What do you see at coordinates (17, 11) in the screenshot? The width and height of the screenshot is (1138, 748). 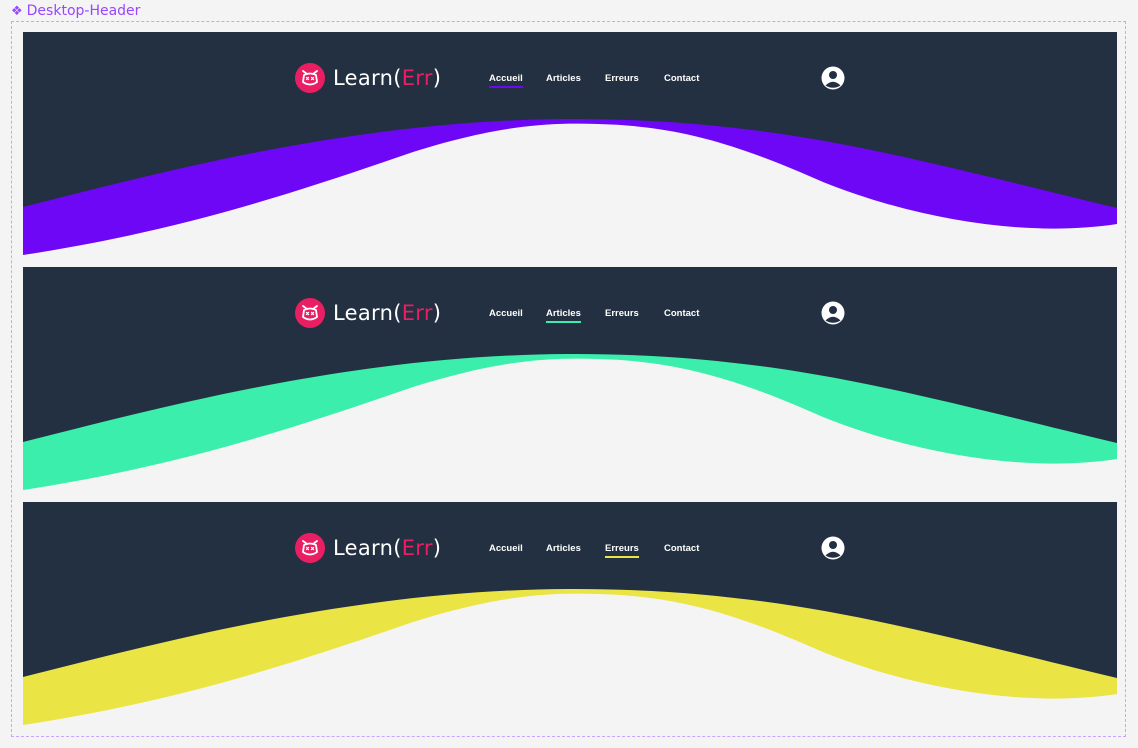 I see `component-diamond-icon: ❖` at bounding box center [17, 11].